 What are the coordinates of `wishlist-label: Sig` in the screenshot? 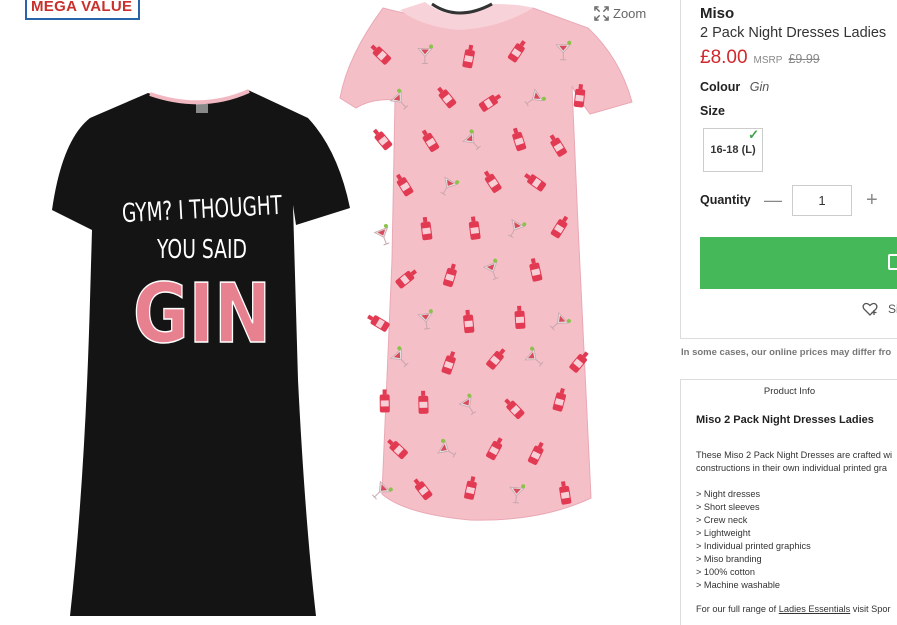 It's located at (892, 309).